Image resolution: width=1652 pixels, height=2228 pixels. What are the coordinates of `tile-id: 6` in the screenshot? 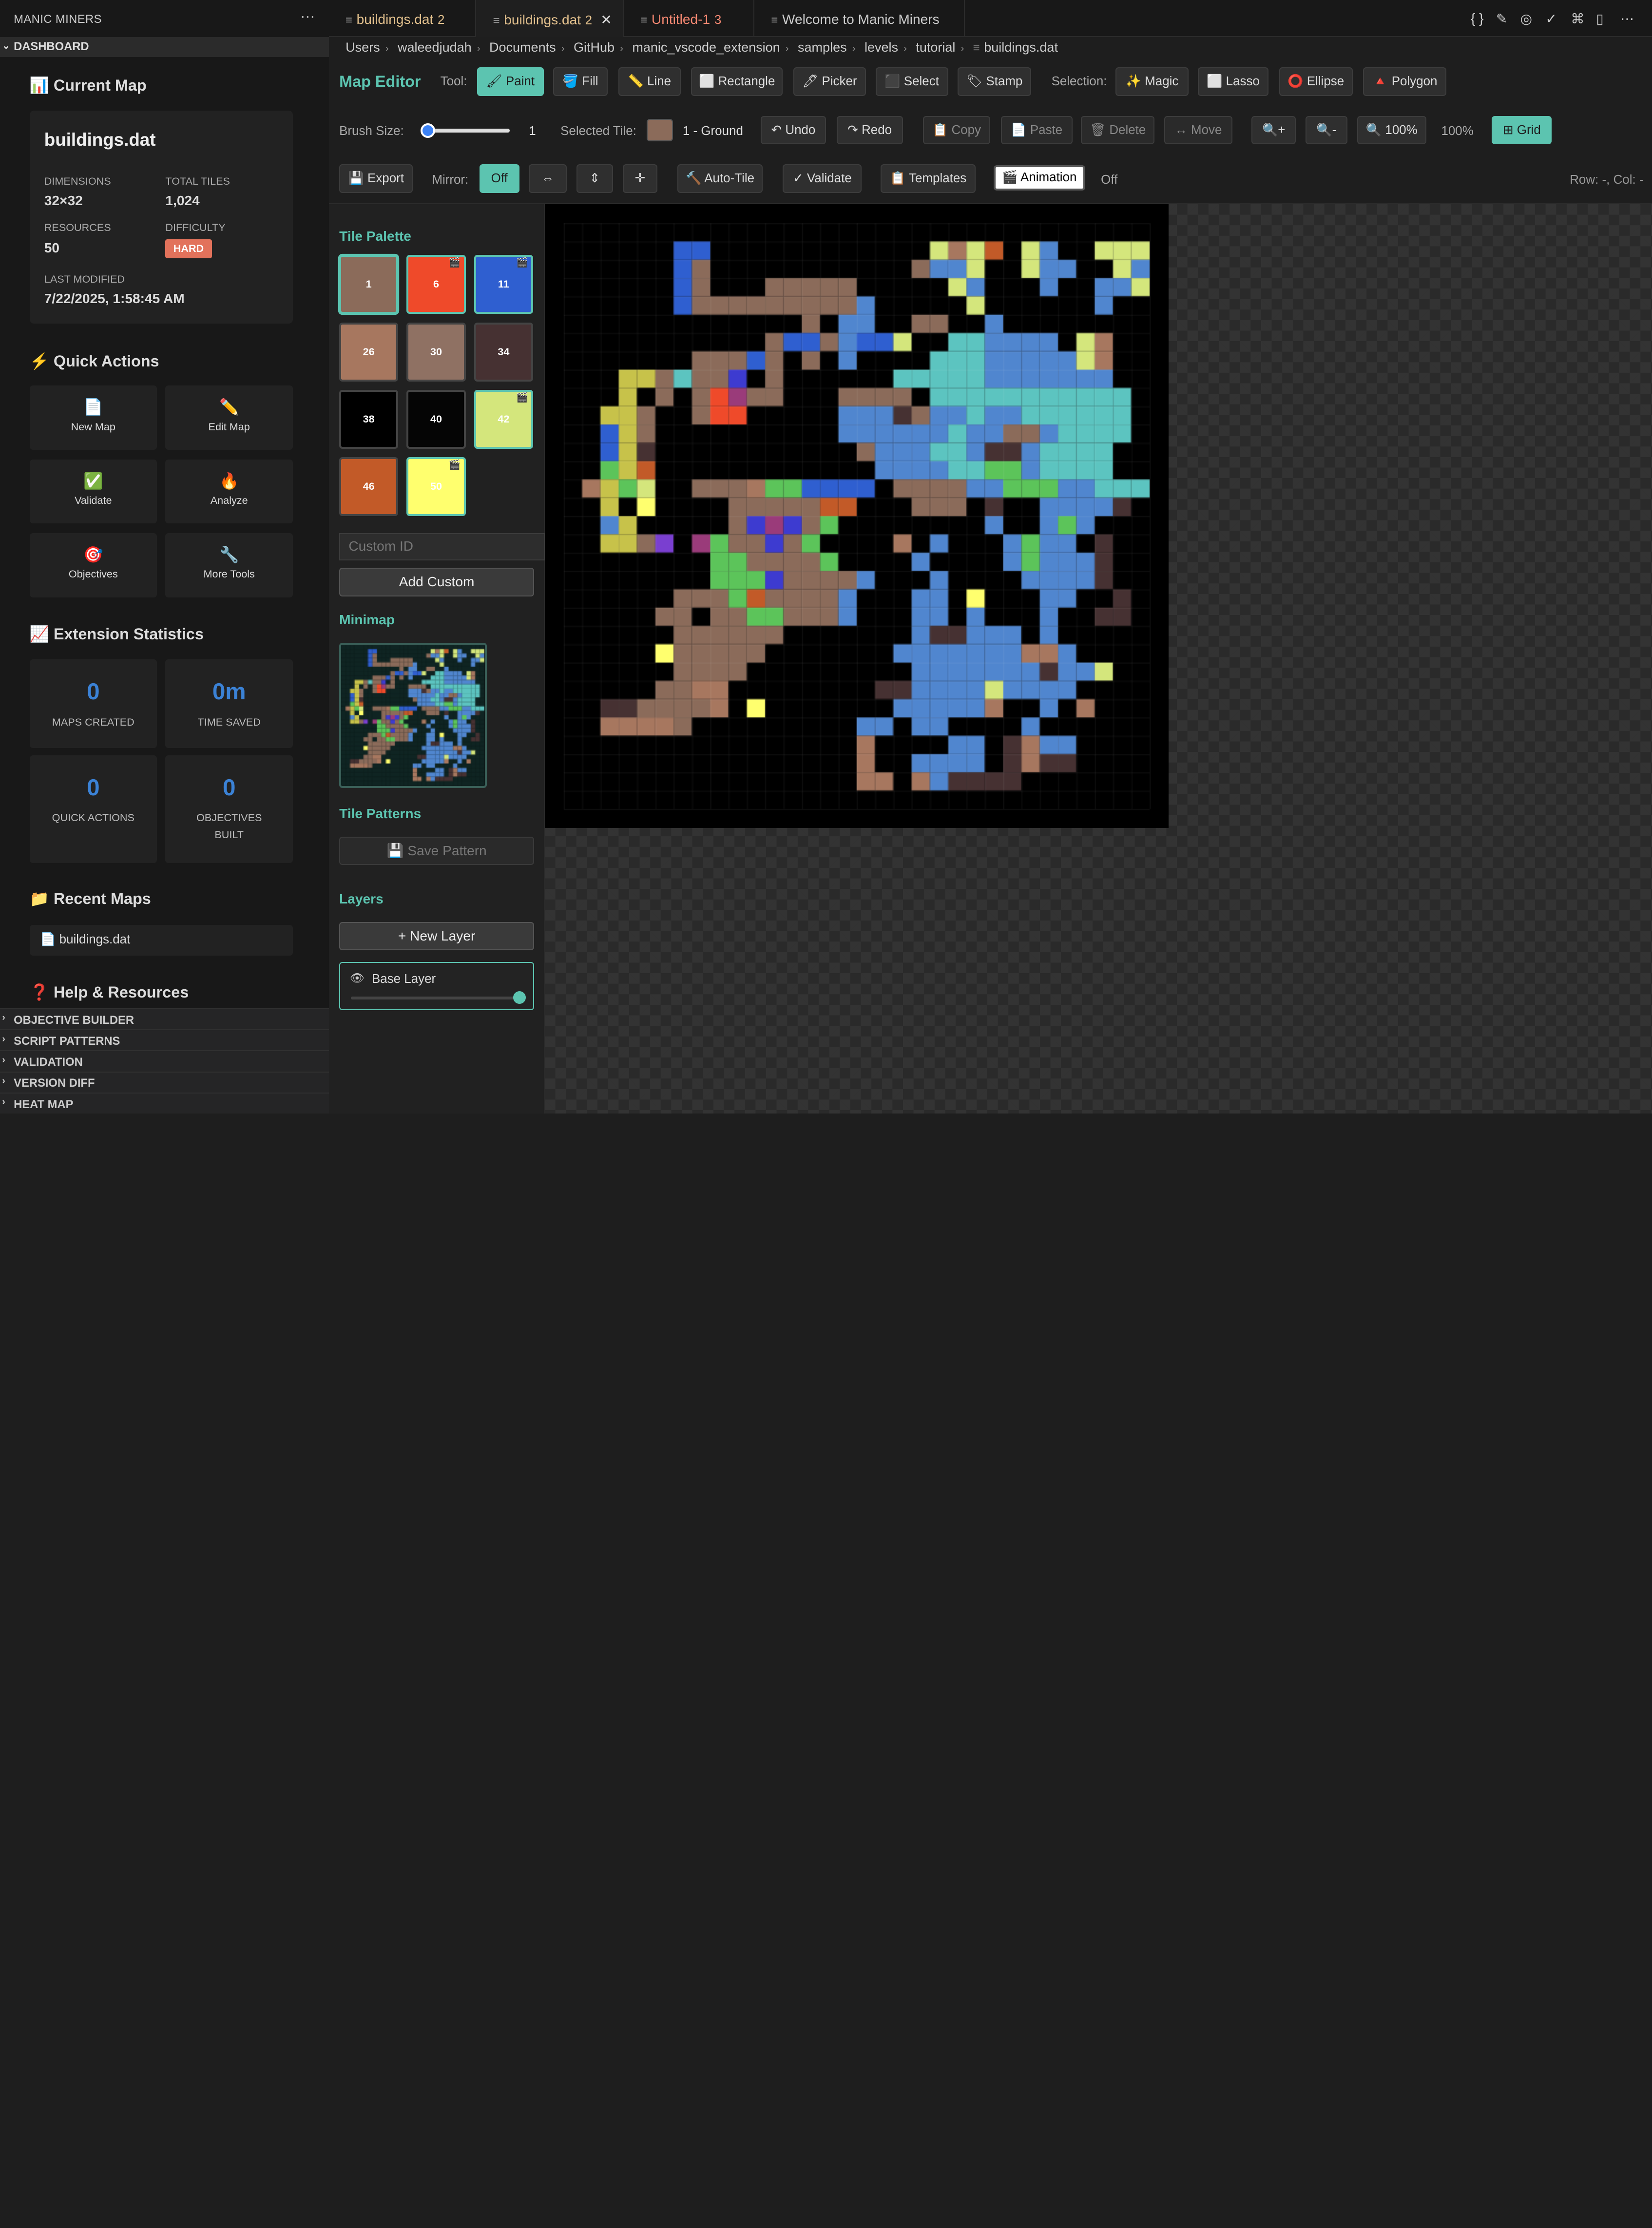 It's located at (436, 284).